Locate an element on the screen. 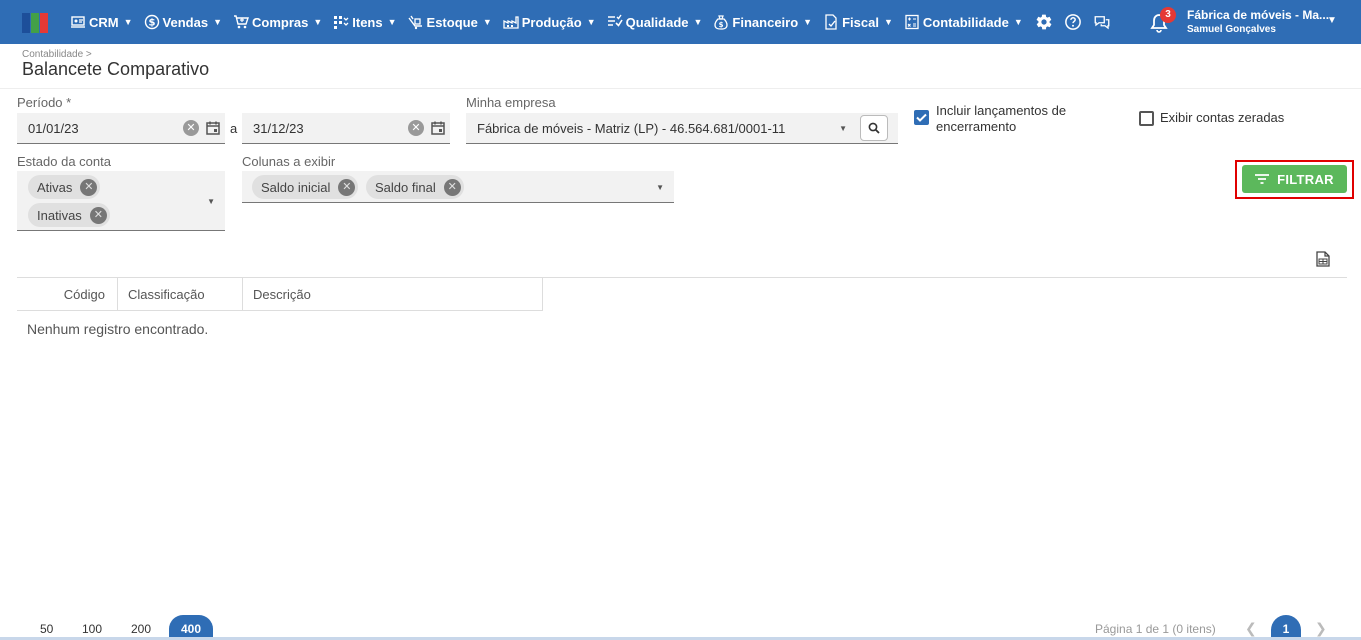  moneybag-icon: $ is located at coordinates (721, 22).